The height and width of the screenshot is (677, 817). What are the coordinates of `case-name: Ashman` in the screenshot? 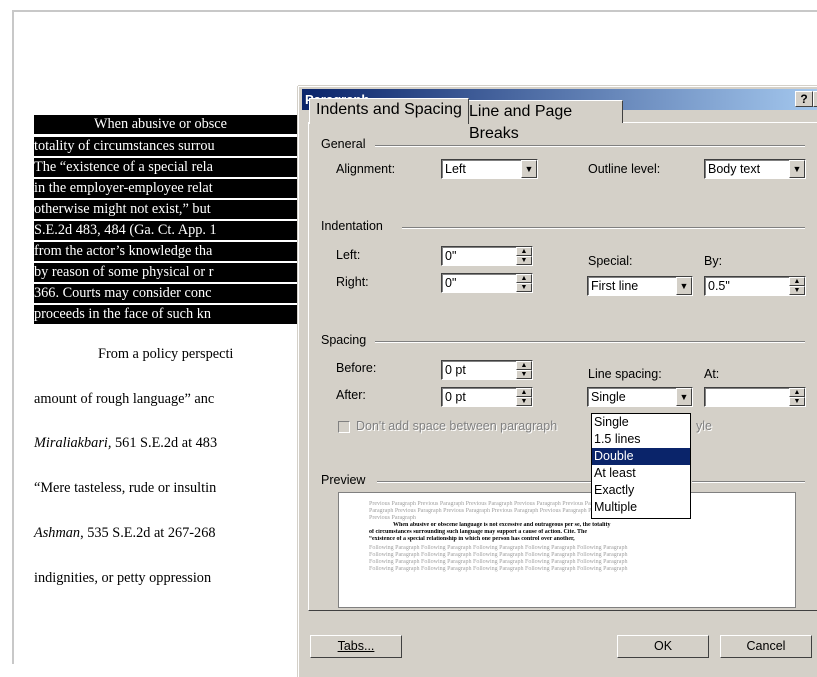 It's located at (57, 533).